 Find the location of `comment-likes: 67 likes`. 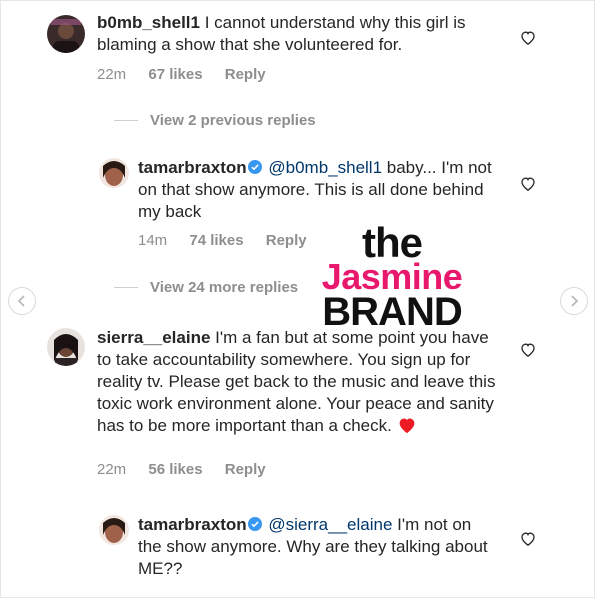

comment-likes: 67 likes is located at coordinates (175, 74).